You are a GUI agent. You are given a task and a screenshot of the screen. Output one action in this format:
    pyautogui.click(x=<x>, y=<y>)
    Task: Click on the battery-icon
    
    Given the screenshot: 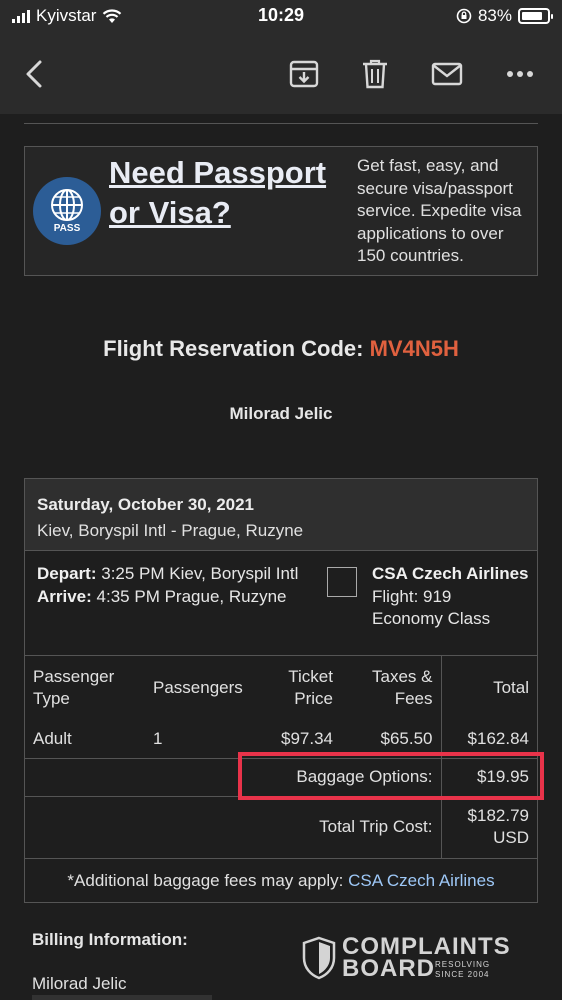 What is the action you would take?
    pyautogui.click(x=535, y=16)
    